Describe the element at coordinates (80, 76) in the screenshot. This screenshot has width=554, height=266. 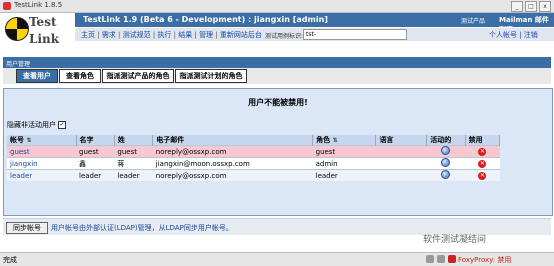
I see `tab-view-roles: 查看角色` at that location.